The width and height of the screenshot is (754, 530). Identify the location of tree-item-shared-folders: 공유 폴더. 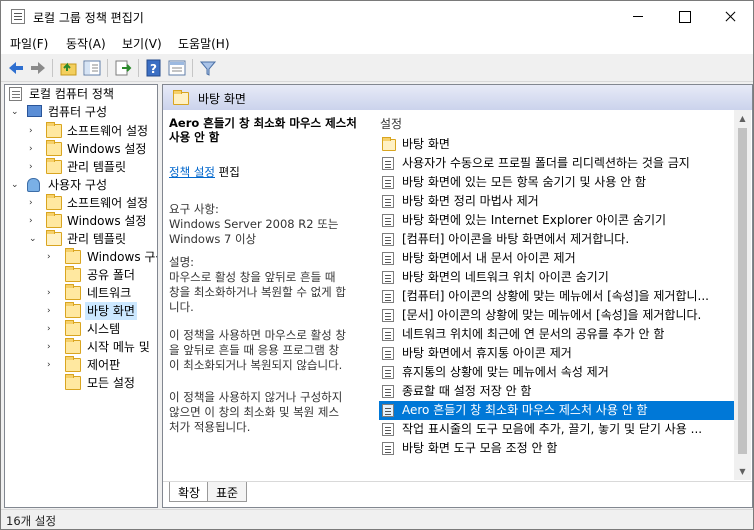
(83, 275).